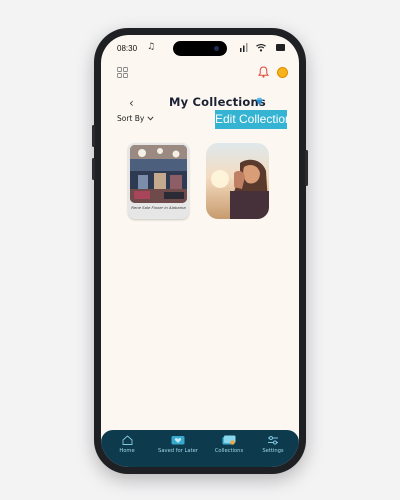 The width and height of the screenshot is (400, 500). Describe the element at coordinates (130, 118) in the screenshot. I see `sort-by-label: Sort By` at that location.